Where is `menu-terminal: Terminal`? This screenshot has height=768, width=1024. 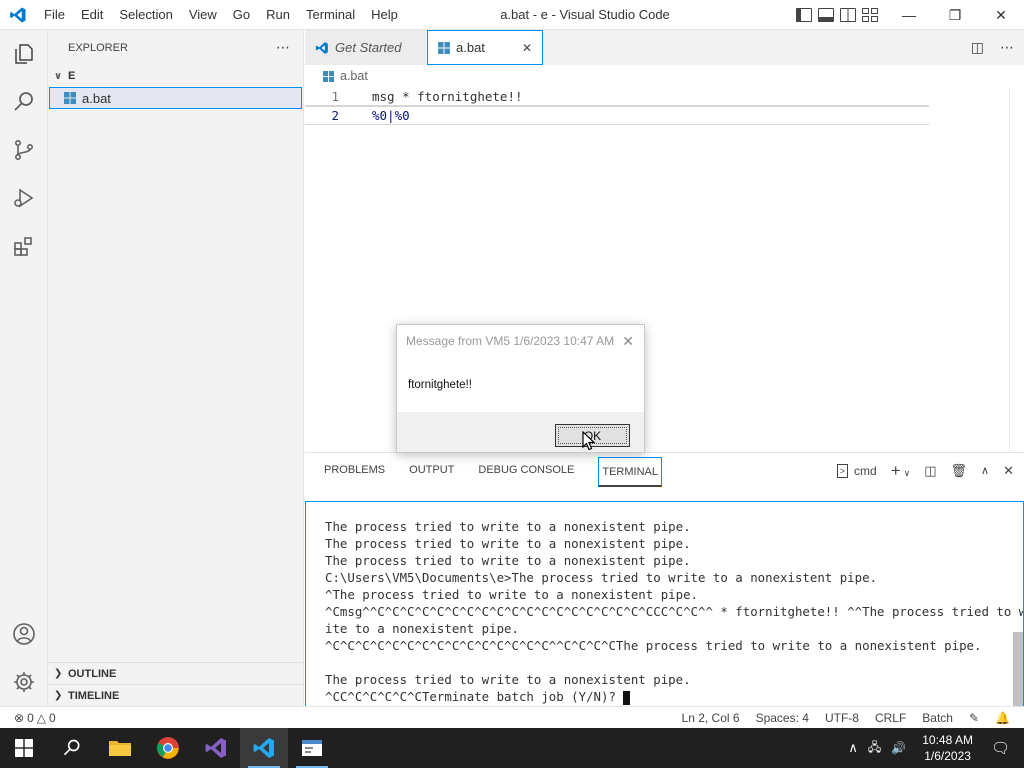 menu-terminal: Terminal is located at coordinates (330, 15).